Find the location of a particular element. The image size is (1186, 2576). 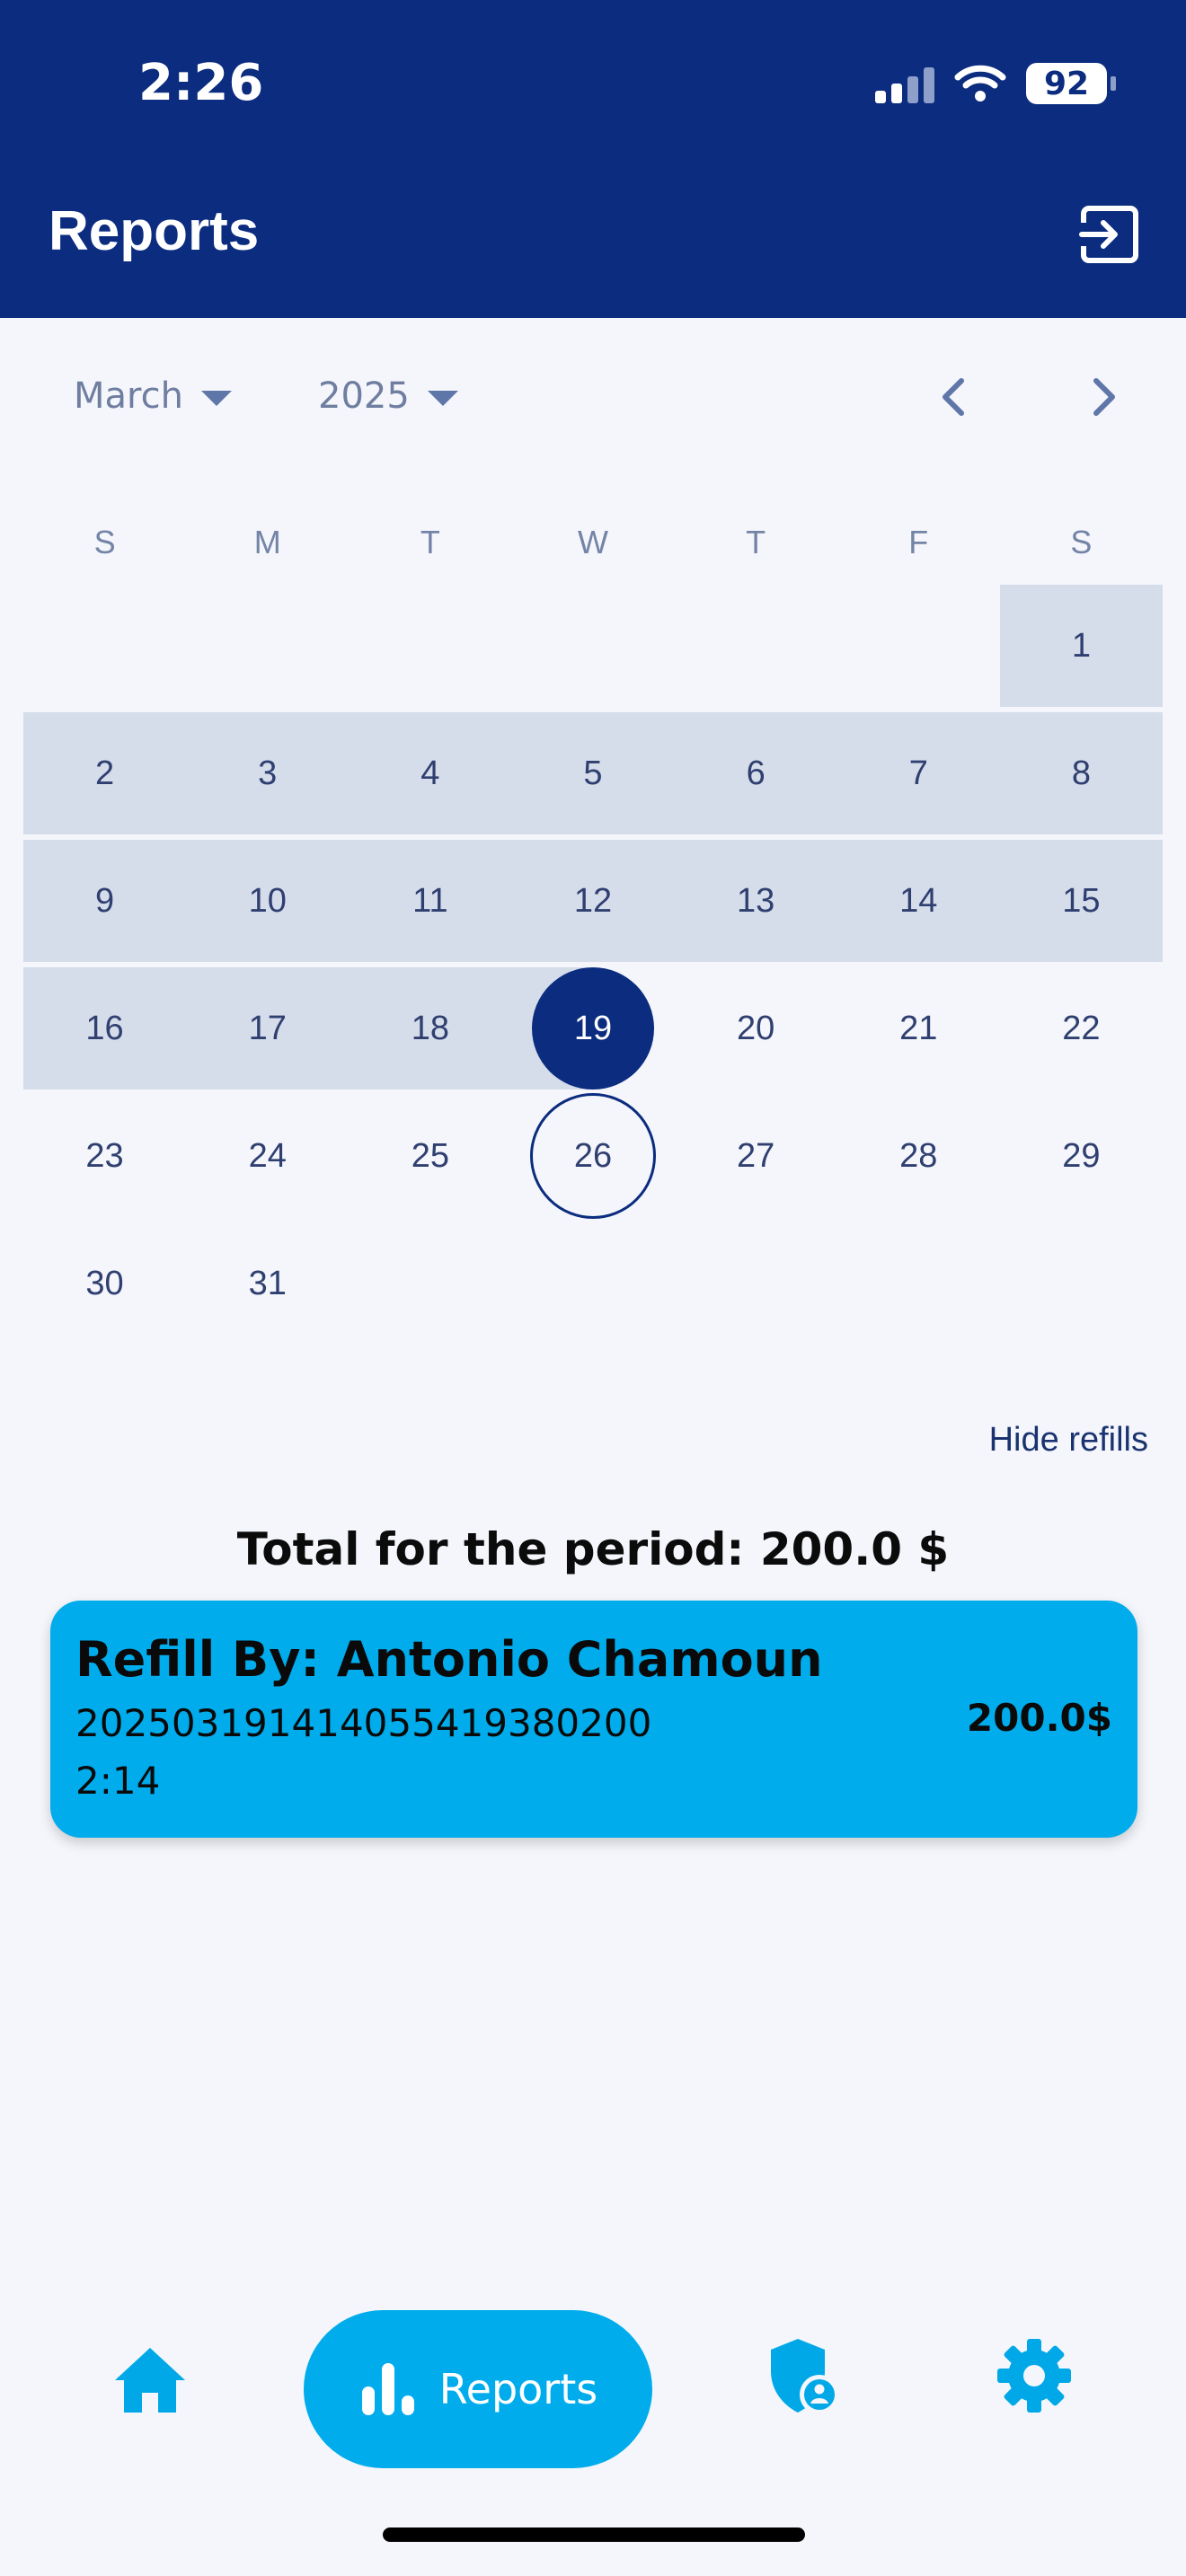

calendar-day-number: 21 is located at coordinates (918, 1028).